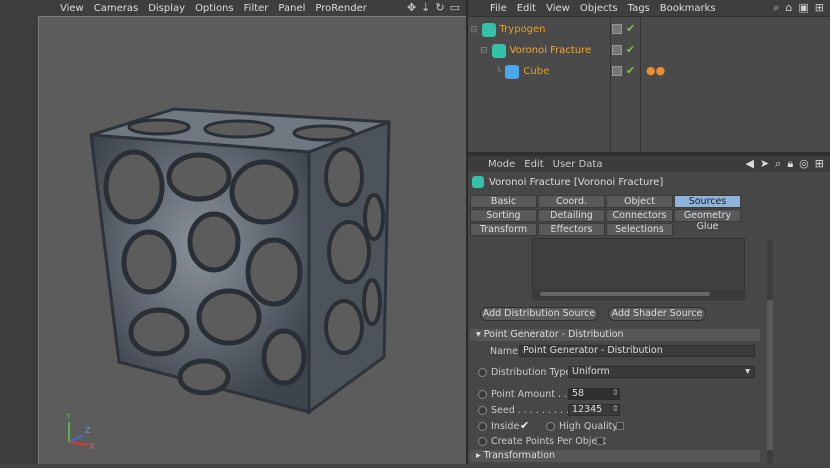 This screenshot has height=468, width=830. Describe the element at coordinates (523, 29) in the screenshot. I see `object-name-trypogen: Trypogen` at that location.